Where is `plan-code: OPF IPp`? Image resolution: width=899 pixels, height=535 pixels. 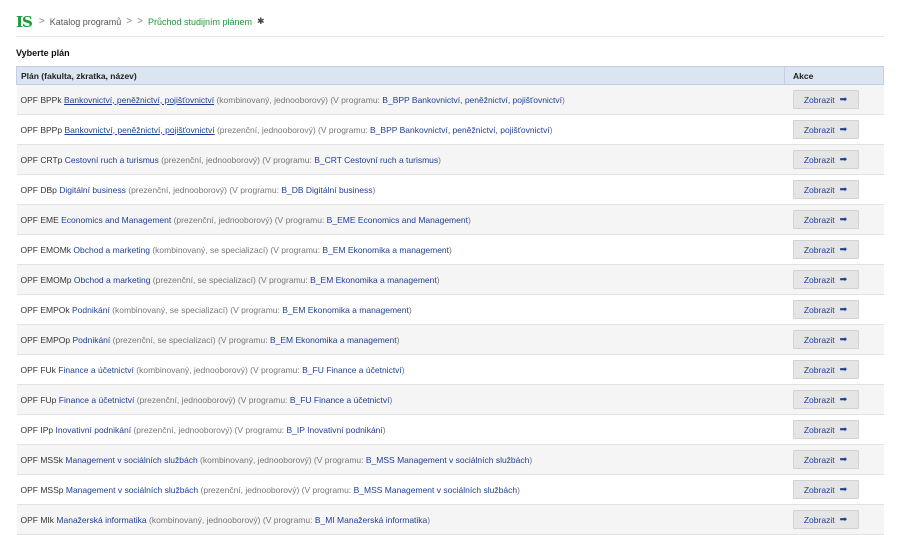
plan-code: OPF IPp is located at coordinates (37, 429).